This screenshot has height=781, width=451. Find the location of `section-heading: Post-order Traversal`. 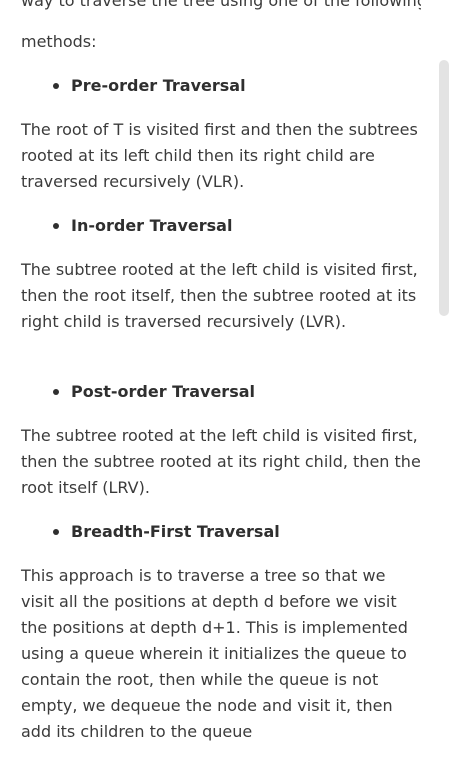

section-heading: Post-order Traversal is located at coordinates (163, 391).